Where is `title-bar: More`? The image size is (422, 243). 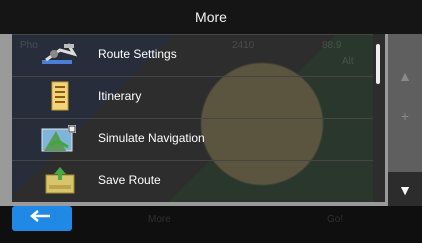
title-bar: More is located at coordinates (211, 17).